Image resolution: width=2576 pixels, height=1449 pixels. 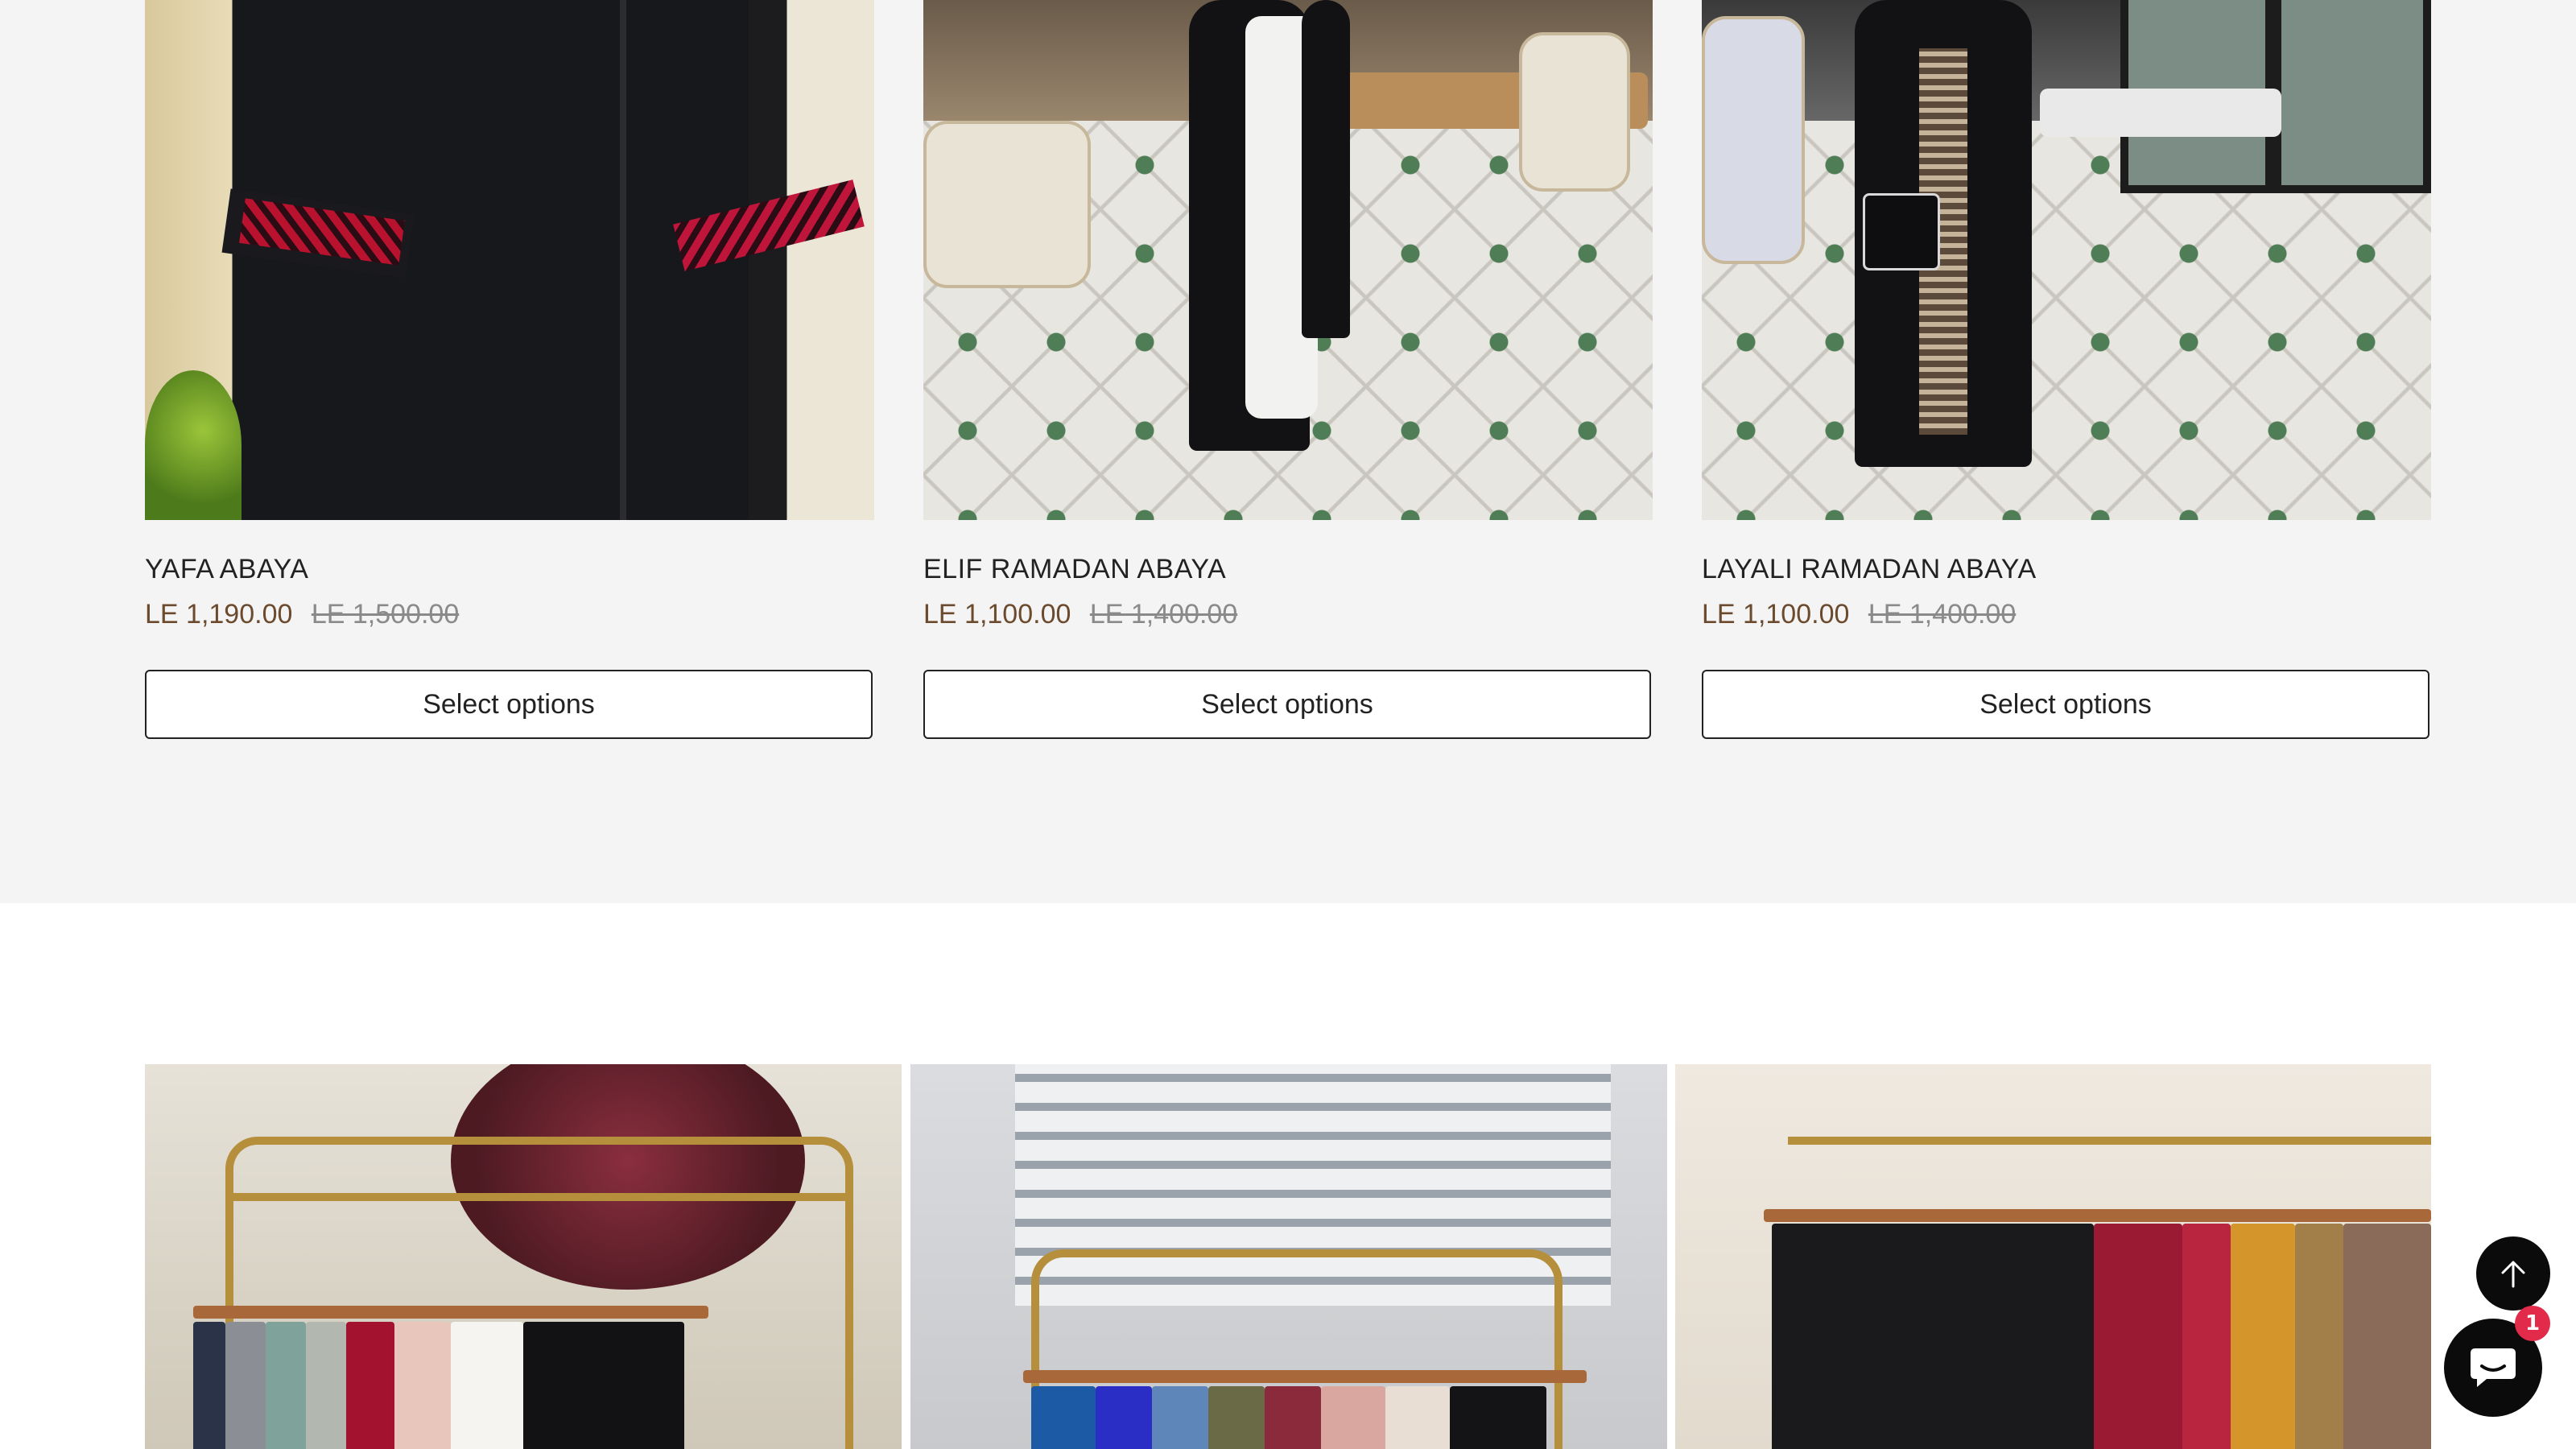 I want to click on product-title: YAFA ABAYA, so click(x=226, y=569).